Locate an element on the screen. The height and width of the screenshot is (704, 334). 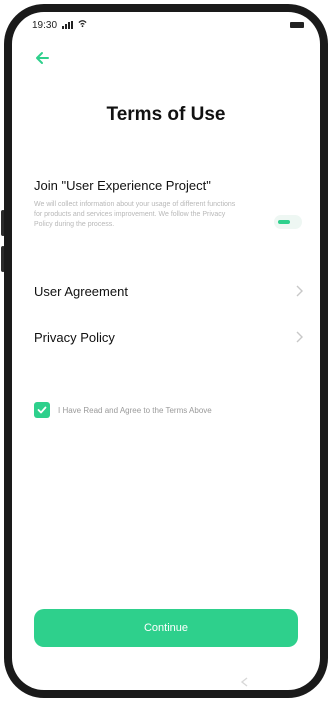
checkmark-icon is located at coordinates (42, 410).